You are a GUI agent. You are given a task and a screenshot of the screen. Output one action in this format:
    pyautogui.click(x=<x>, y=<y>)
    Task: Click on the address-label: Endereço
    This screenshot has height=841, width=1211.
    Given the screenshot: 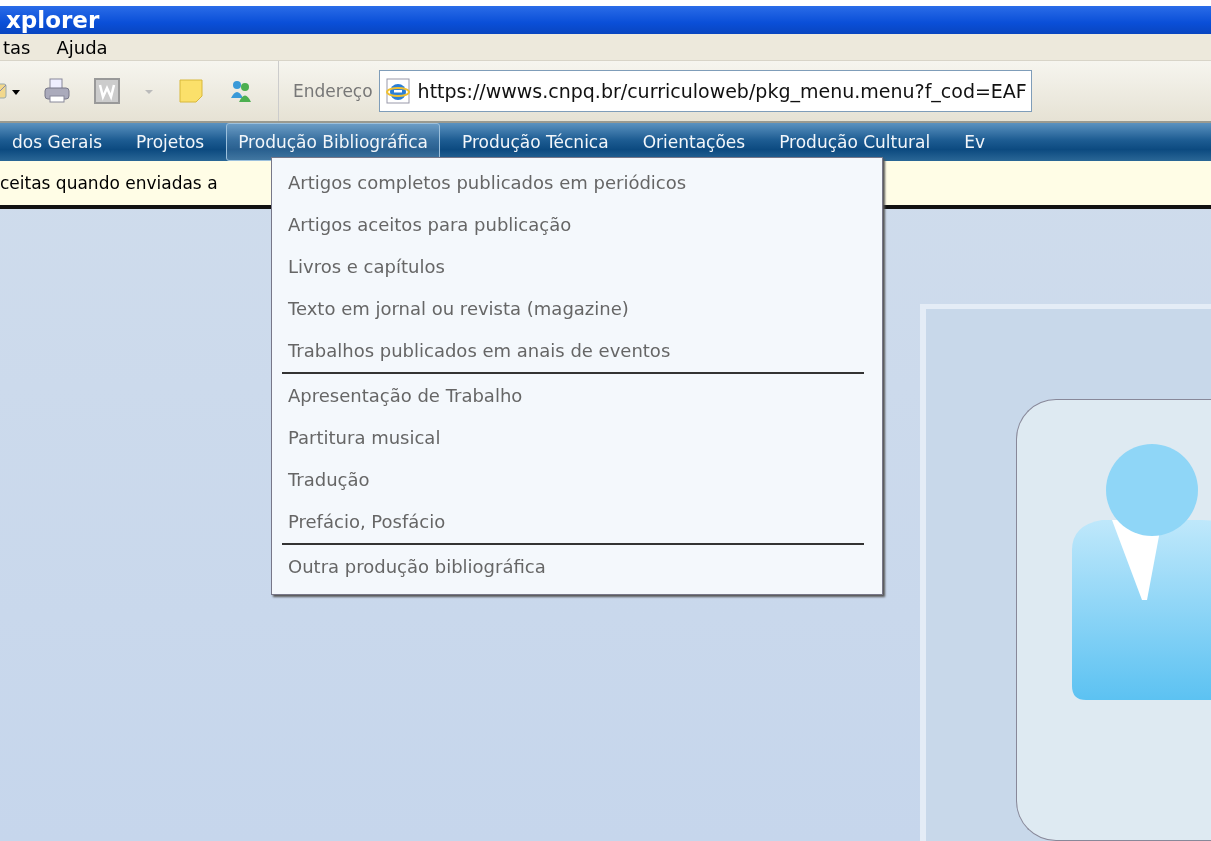 What is the action you would take?
    pyautogui.click(x=333, y=91)
    